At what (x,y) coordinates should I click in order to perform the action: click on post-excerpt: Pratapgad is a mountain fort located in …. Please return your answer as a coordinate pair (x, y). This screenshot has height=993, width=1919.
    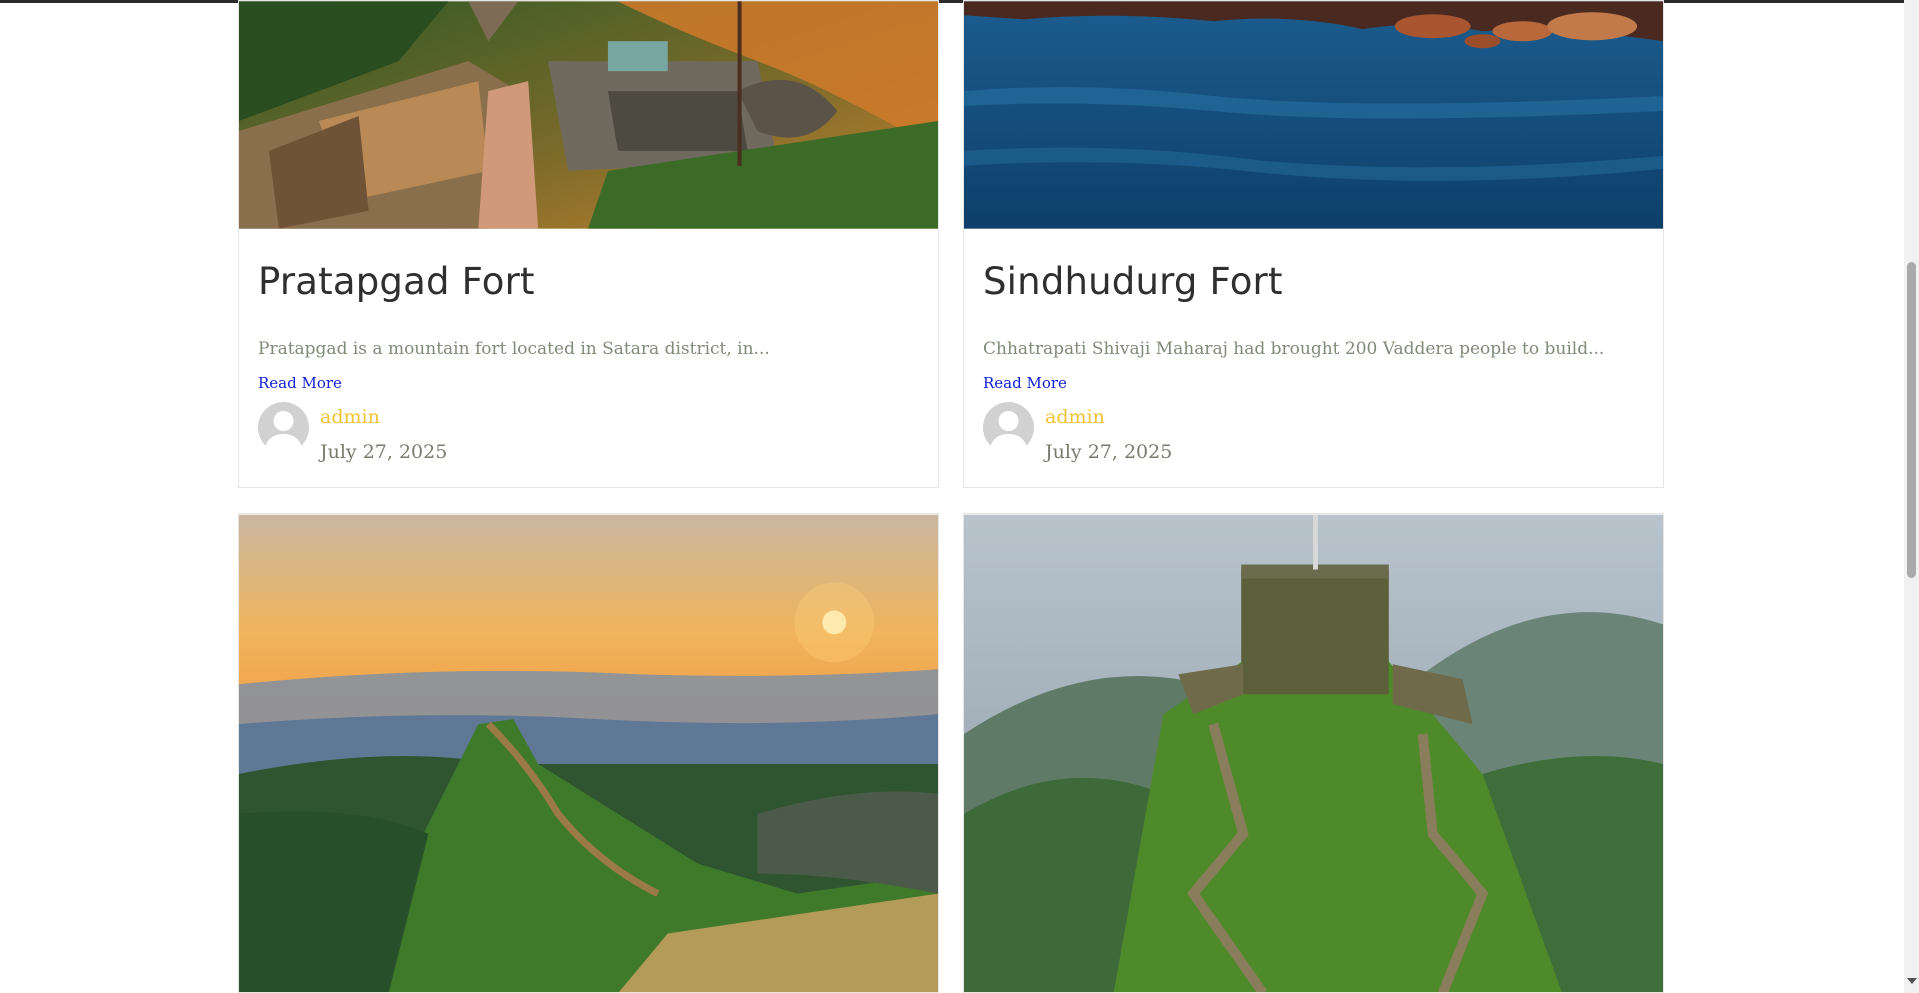
    Looking at the image, I should click on (514, 349).